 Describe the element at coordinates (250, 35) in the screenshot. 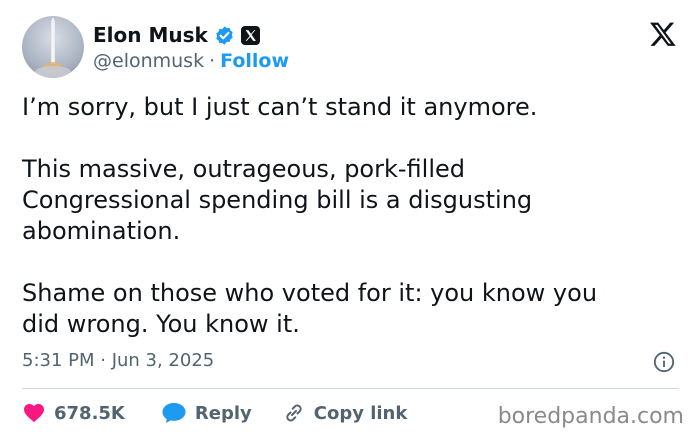

I see `x-affiliation-badge-icon` at that location.